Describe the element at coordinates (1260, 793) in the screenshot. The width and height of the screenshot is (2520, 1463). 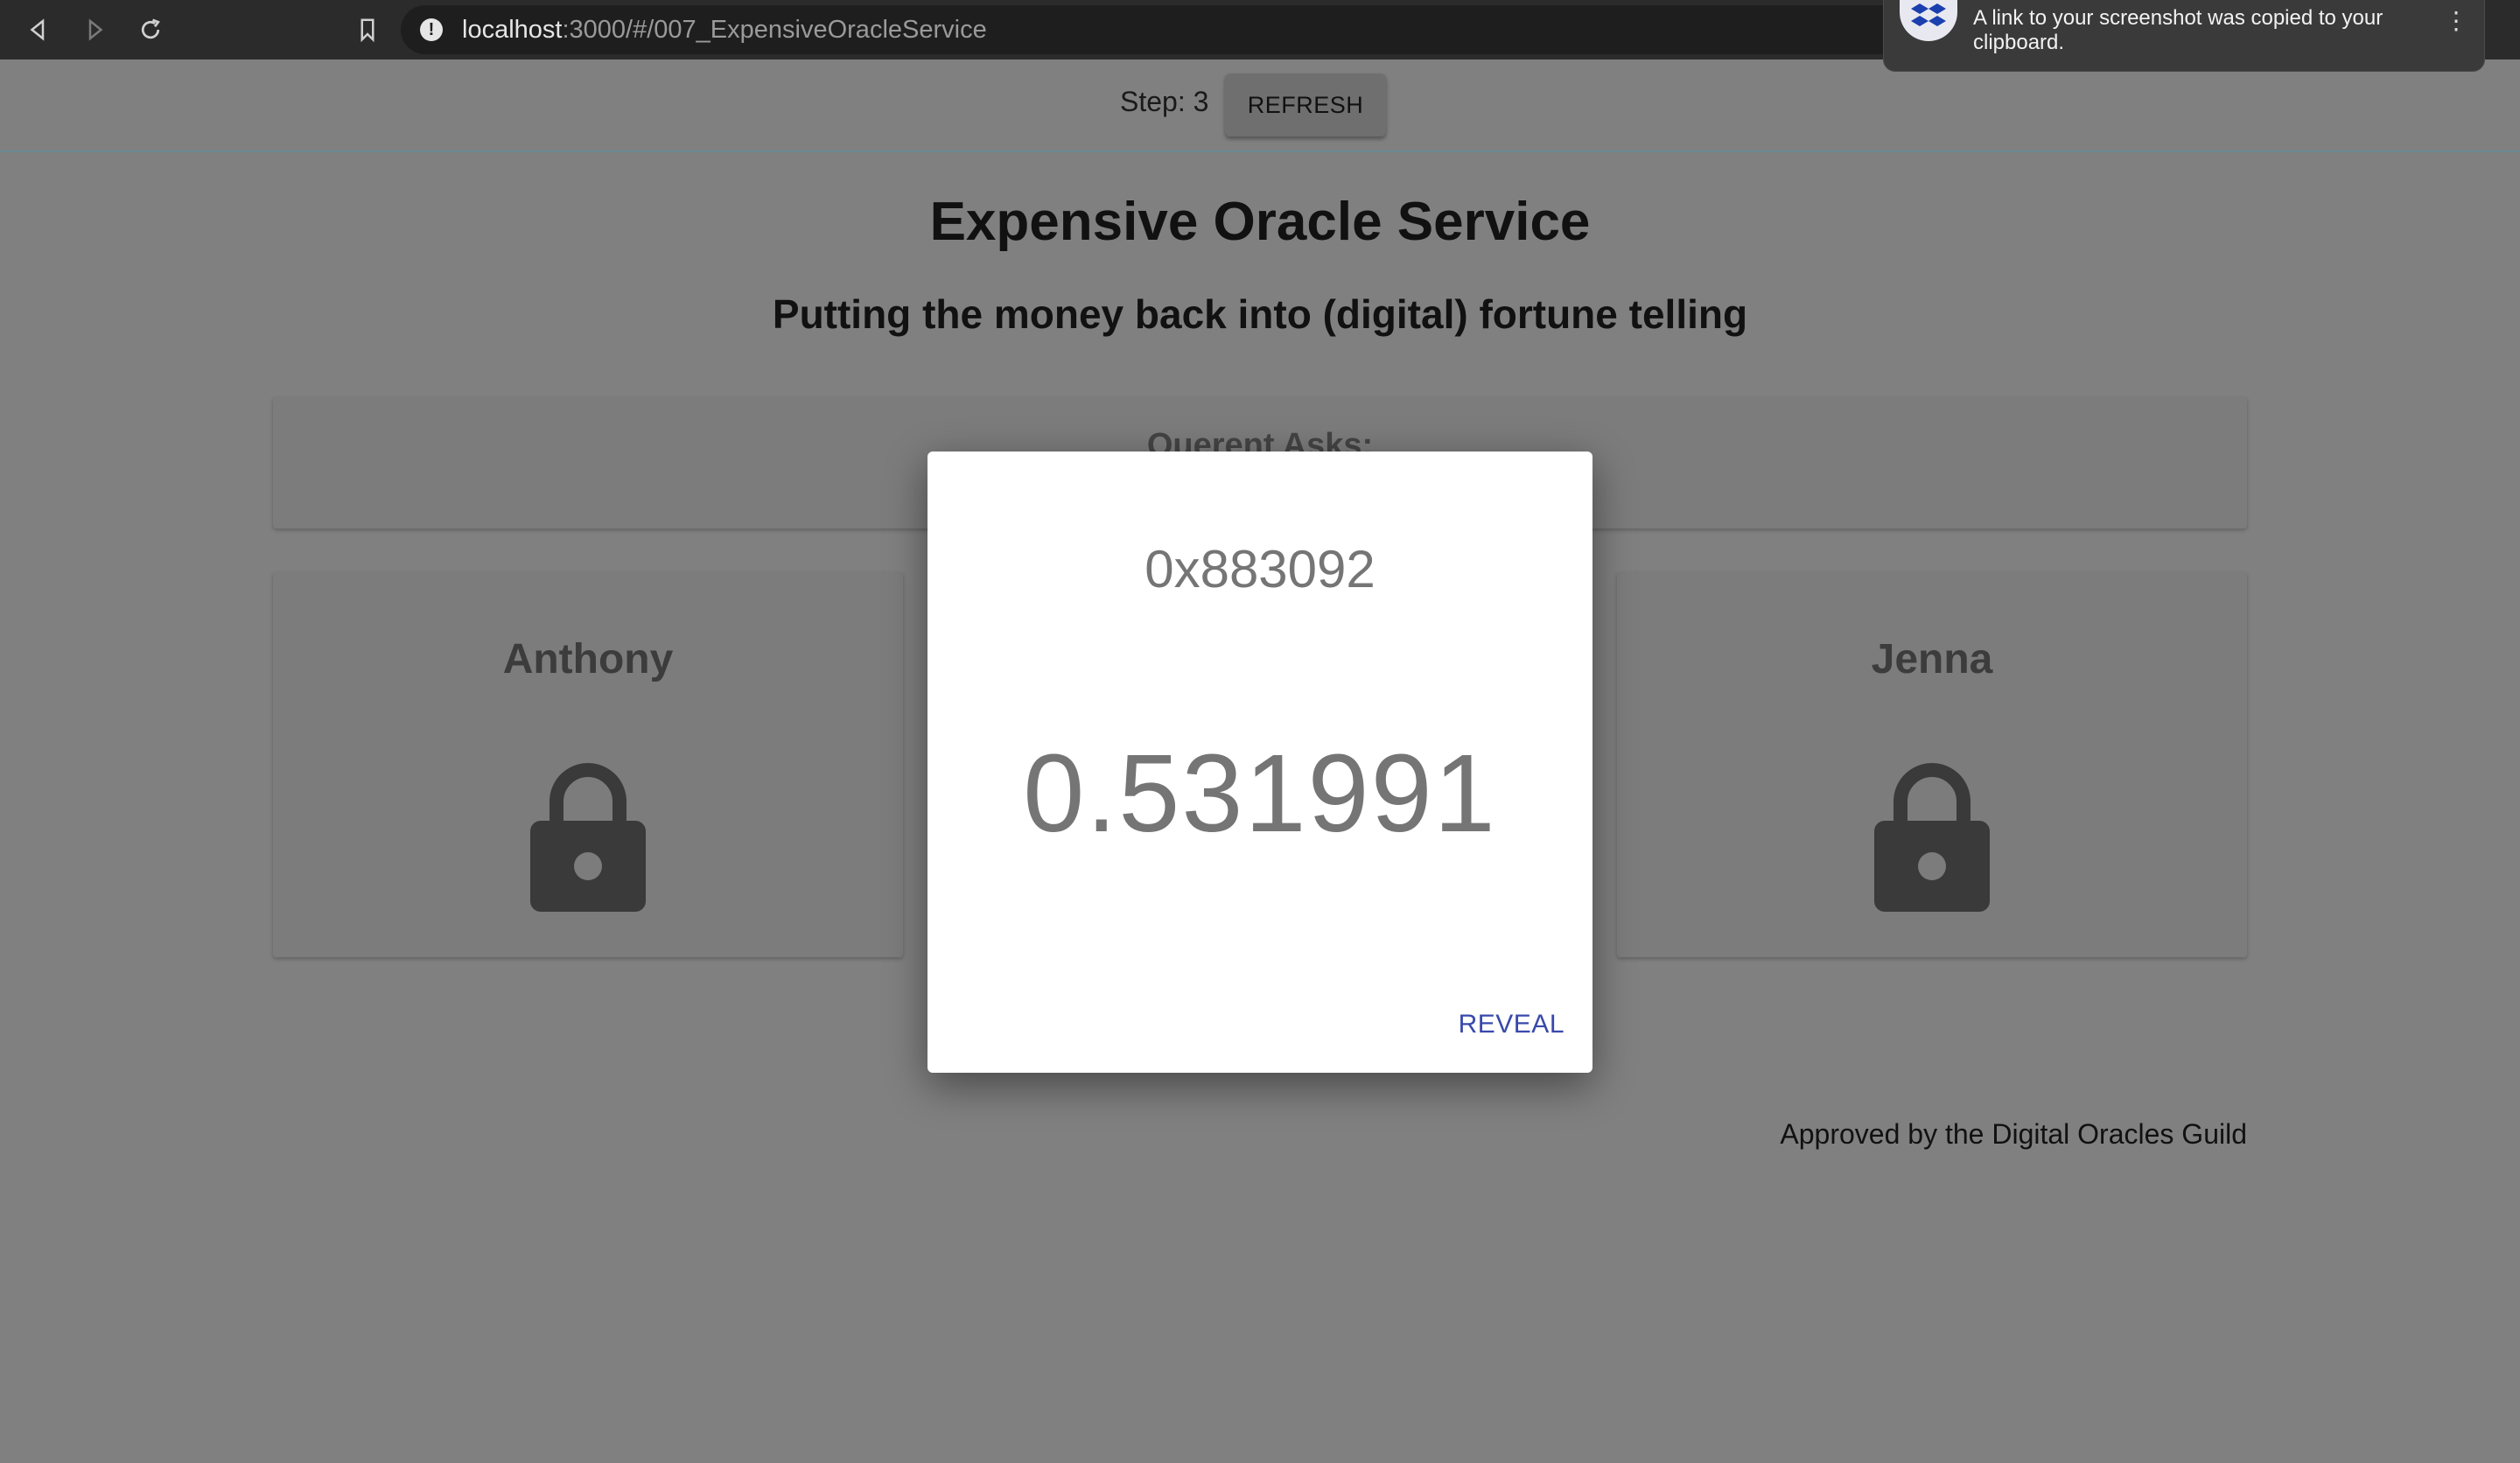
I see `modal-value: 0.531991` at that location.